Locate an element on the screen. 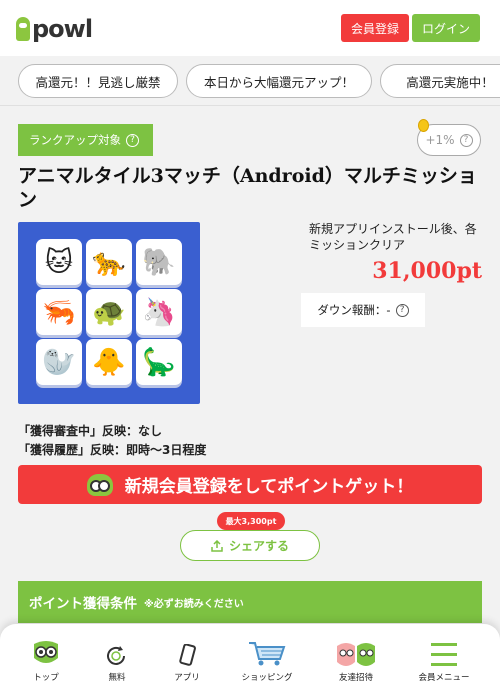 The image size is (500, 700). turtle-tile-icon: 🐢 is located at coordinates (109, 312).